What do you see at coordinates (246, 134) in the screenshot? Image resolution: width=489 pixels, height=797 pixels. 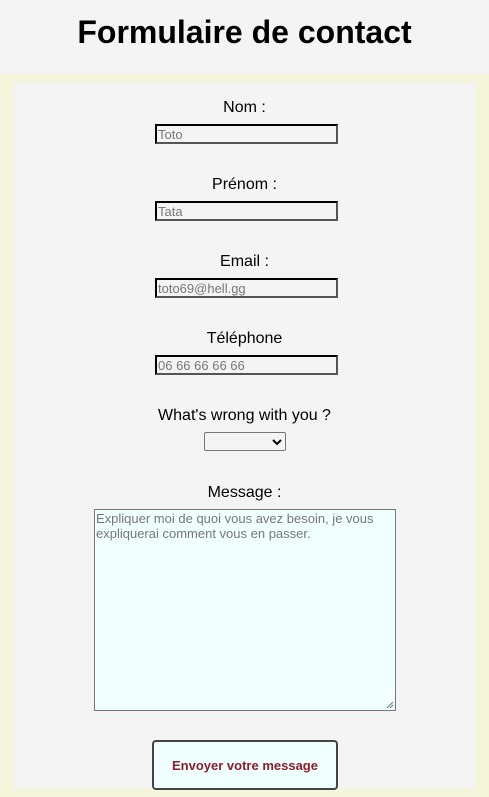 I see `nom-input` at bounding box center [246, 134].